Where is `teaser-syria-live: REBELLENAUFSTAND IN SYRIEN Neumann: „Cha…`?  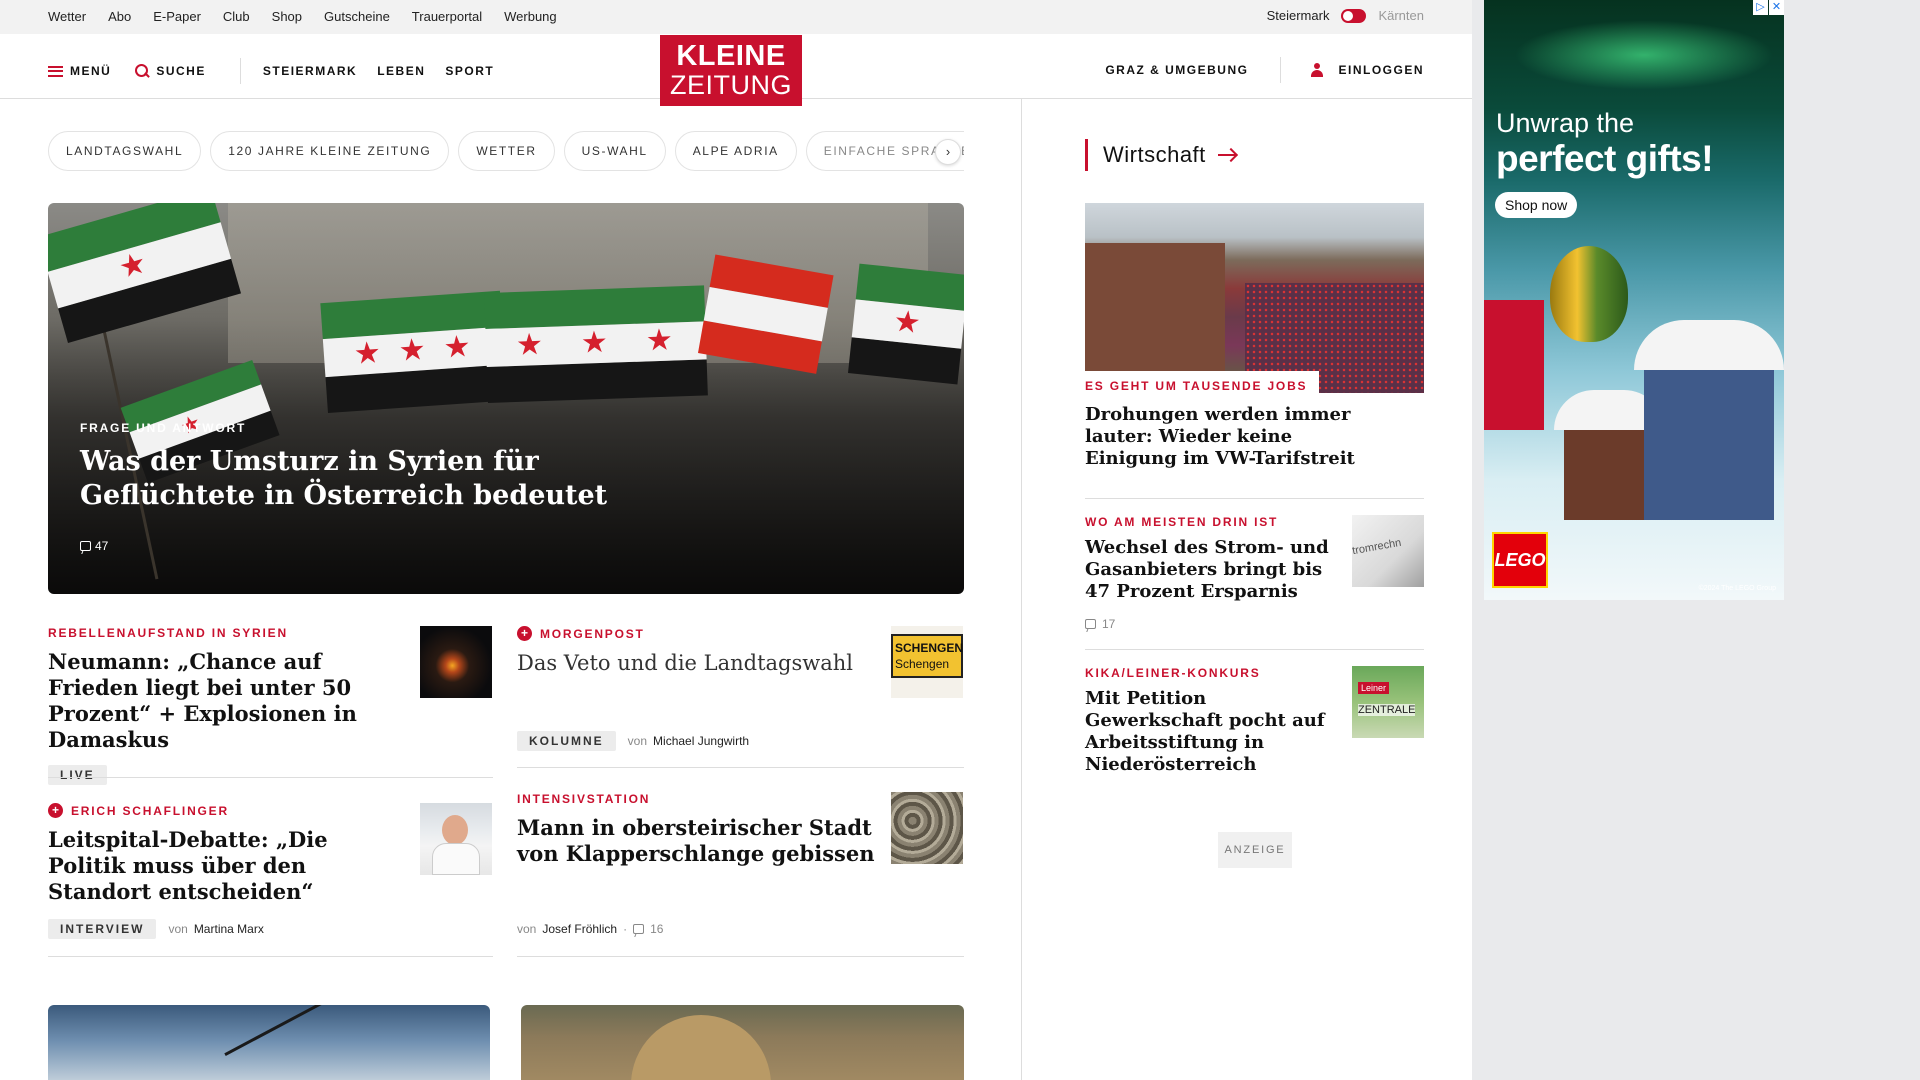 teaser-syria-live: REBELLENAUFSTAND IN SYRIEN Neumann: „Cha… is located at coordinates (218, 705).